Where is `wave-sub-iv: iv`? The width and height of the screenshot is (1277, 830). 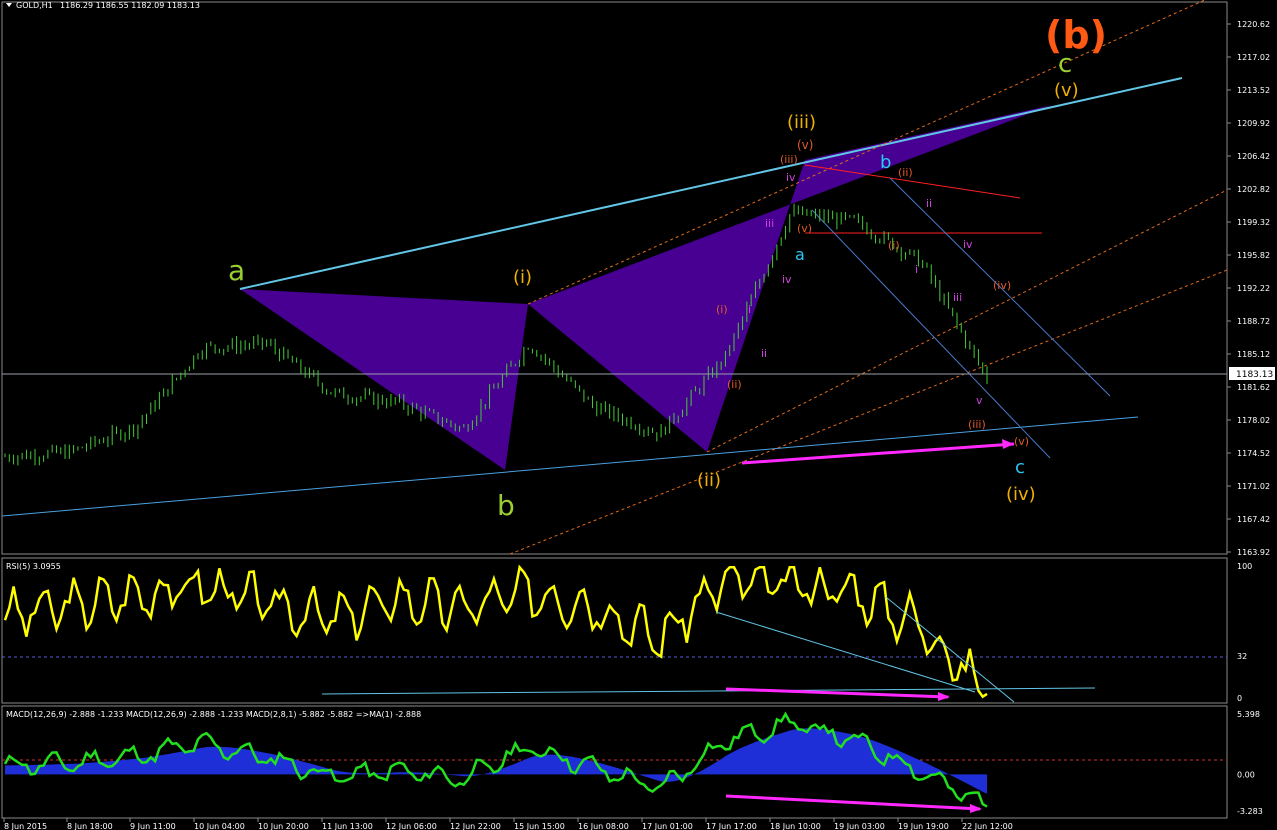 wave-sub-iv: iv is located at coordinates (787, 279).